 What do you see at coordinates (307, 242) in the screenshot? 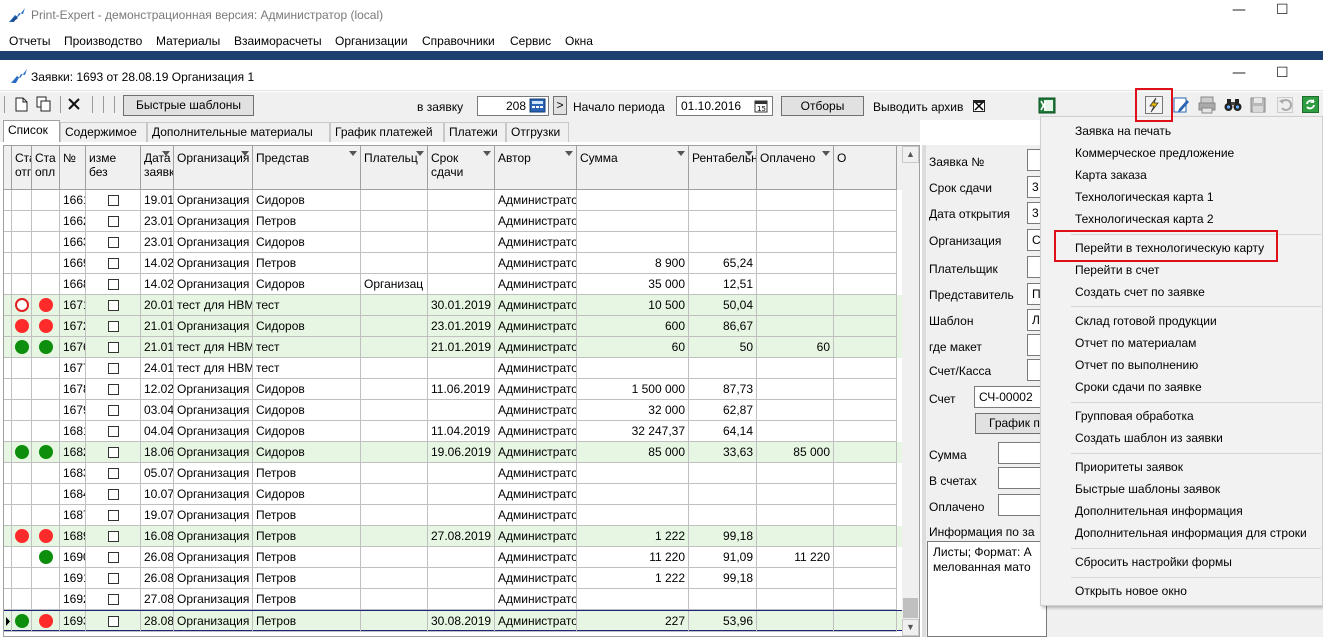
I see `cell-representative: Сидоров` at bounding box center [307, 242].